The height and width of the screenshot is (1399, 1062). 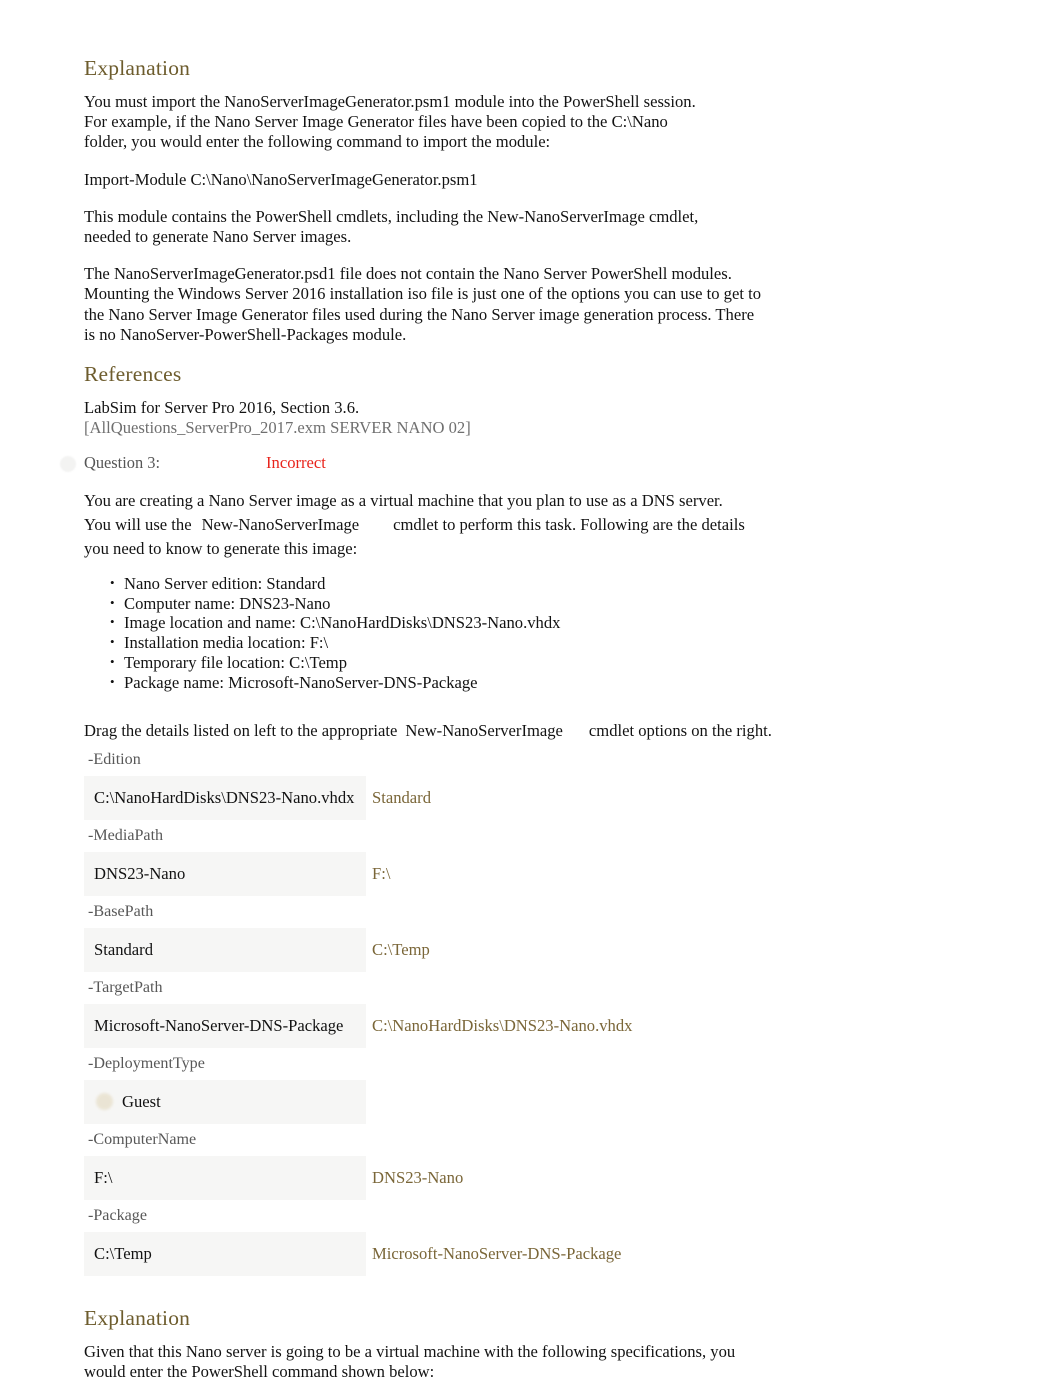 I want to click on correct-answer-edition: Standard, so click(x=401, y=797).